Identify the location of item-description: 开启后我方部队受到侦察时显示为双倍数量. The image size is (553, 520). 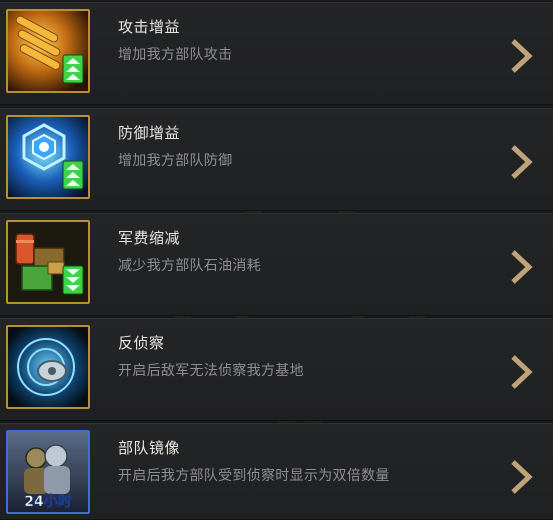
(254, 476).